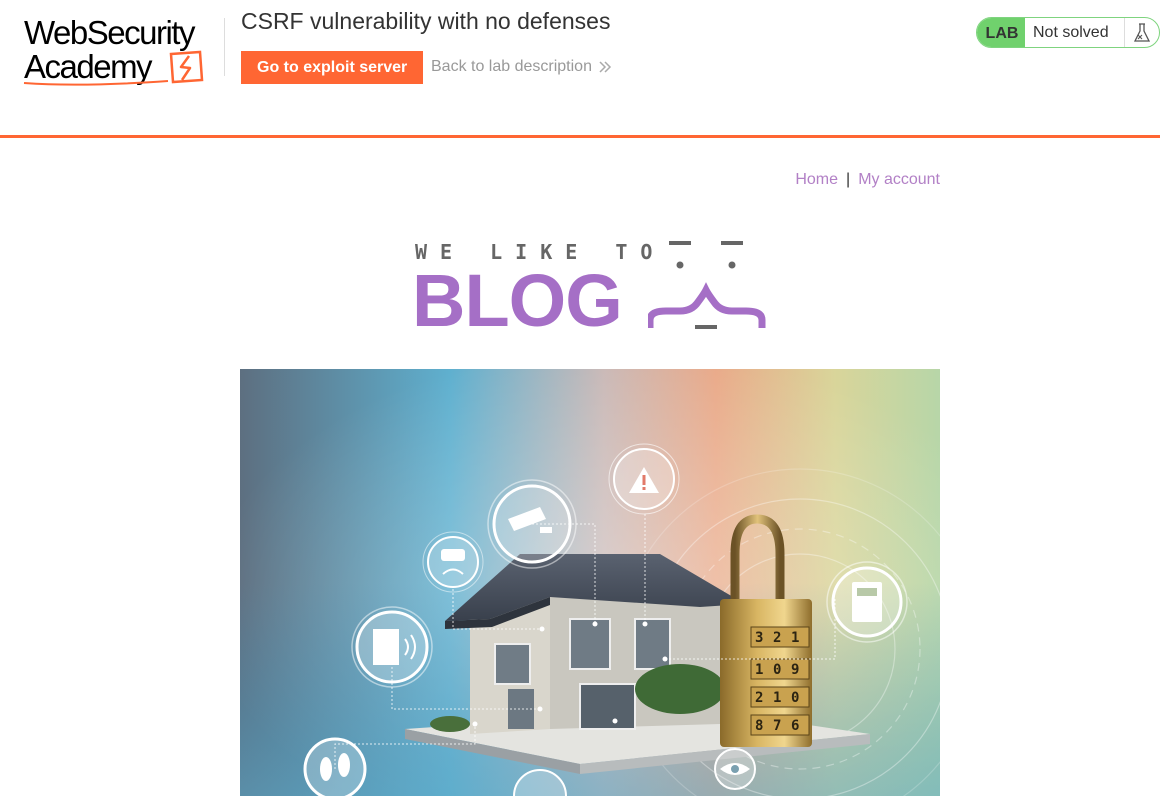  I want to click on svg-text: 7, so click(777, 726).